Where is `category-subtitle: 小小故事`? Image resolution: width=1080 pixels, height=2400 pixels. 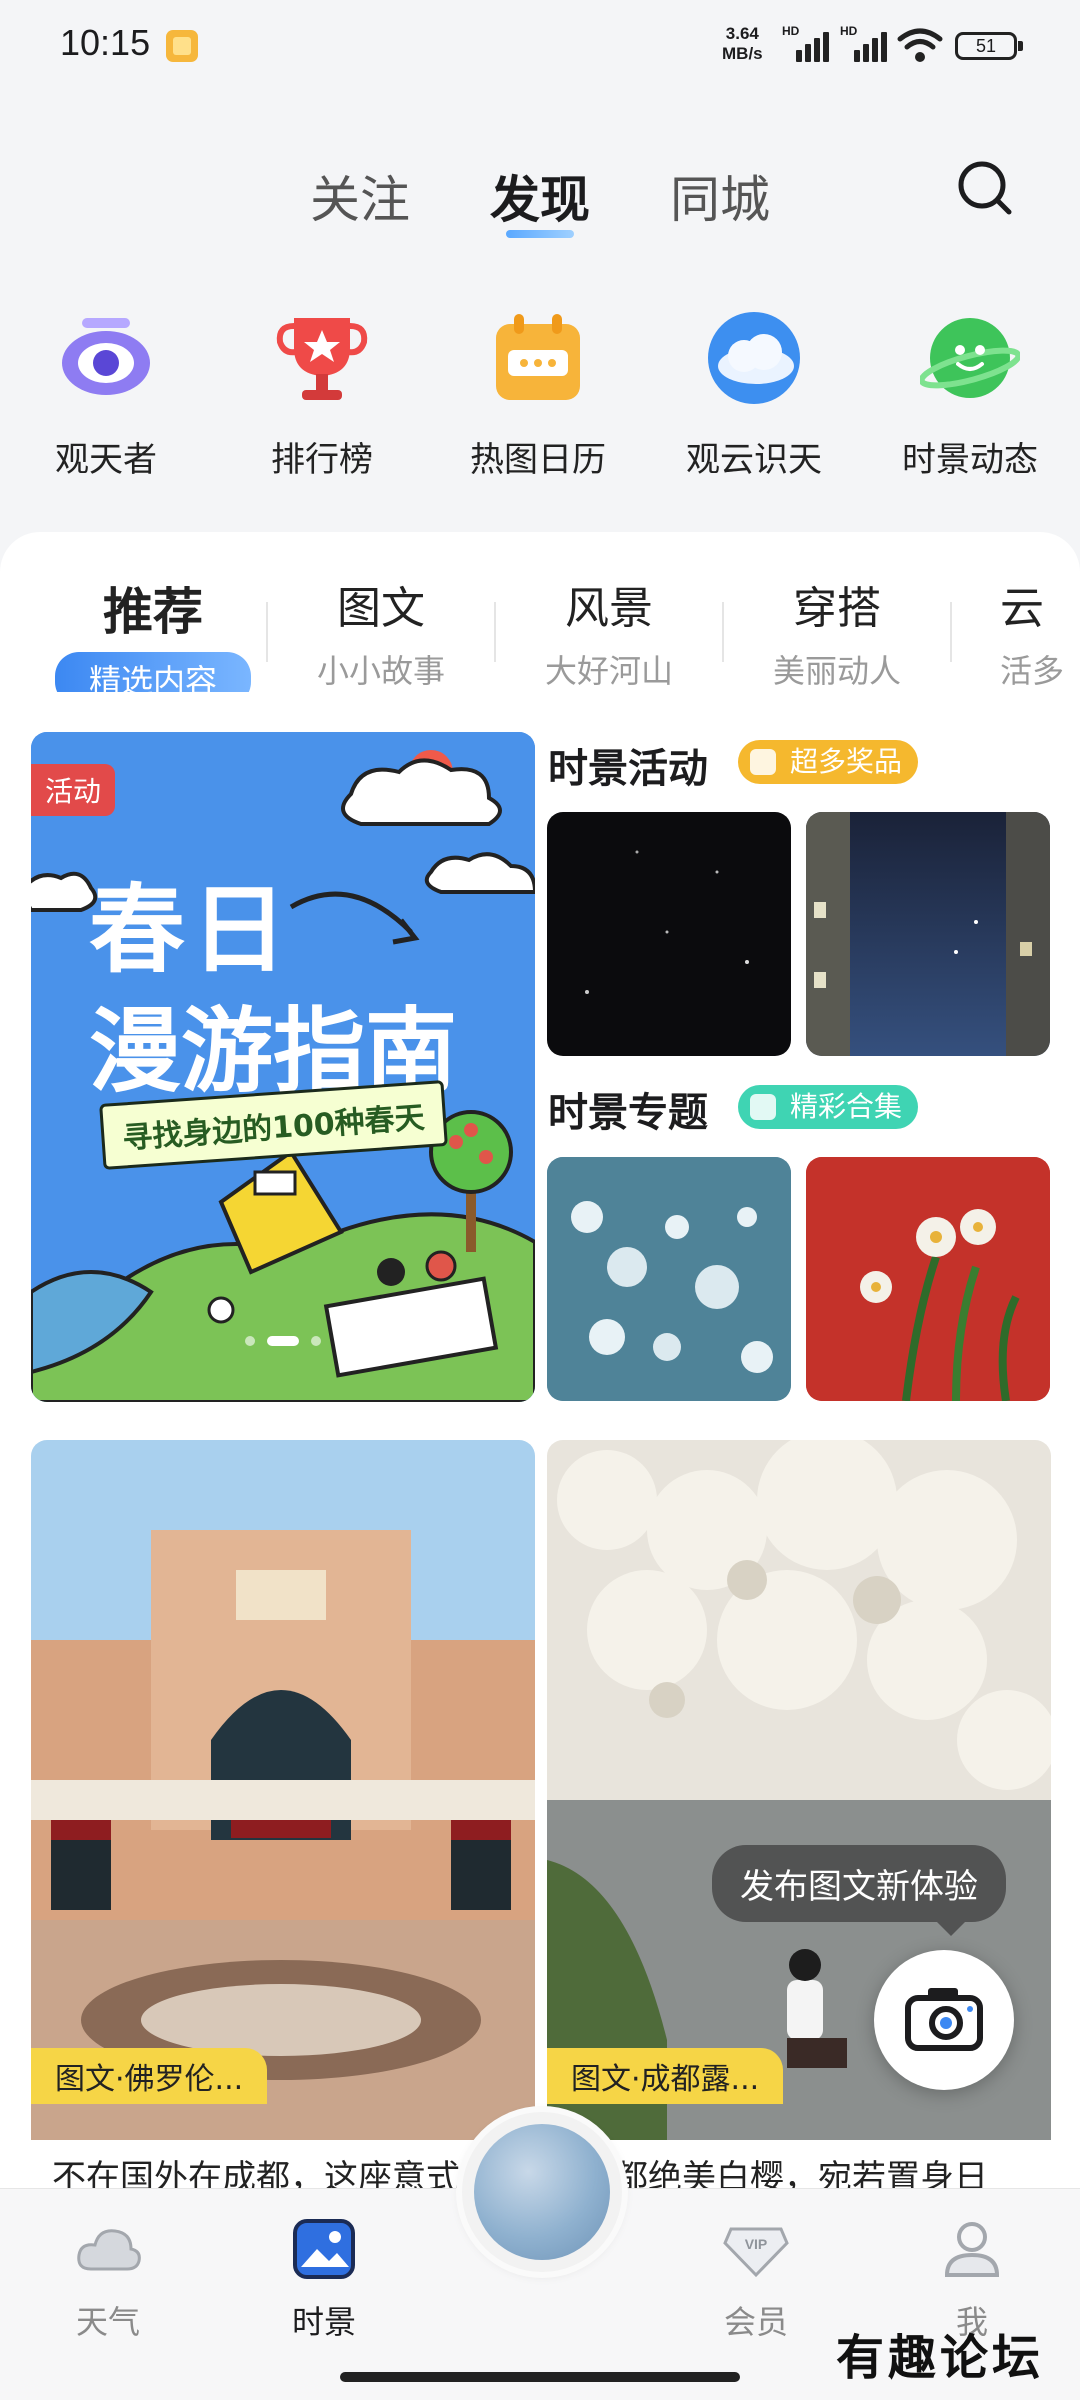
category-subtitle: 小小故事 is located at coordinates (380, 671).